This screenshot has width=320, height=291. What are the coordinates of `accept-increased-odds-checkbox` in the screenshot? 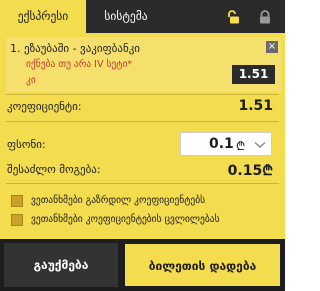 It's located at (17, 201).